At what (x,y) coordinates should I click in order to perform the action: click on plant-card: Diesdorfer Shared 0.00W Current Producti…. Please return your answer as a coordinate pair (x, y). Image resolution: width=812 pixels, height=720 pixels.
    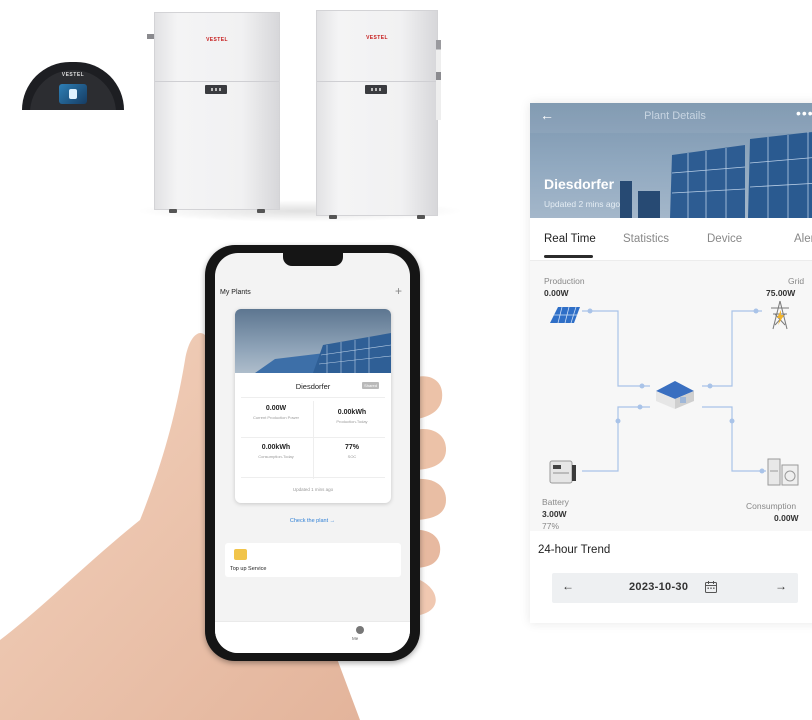
    Looking at the image, I should click on (313, 406).